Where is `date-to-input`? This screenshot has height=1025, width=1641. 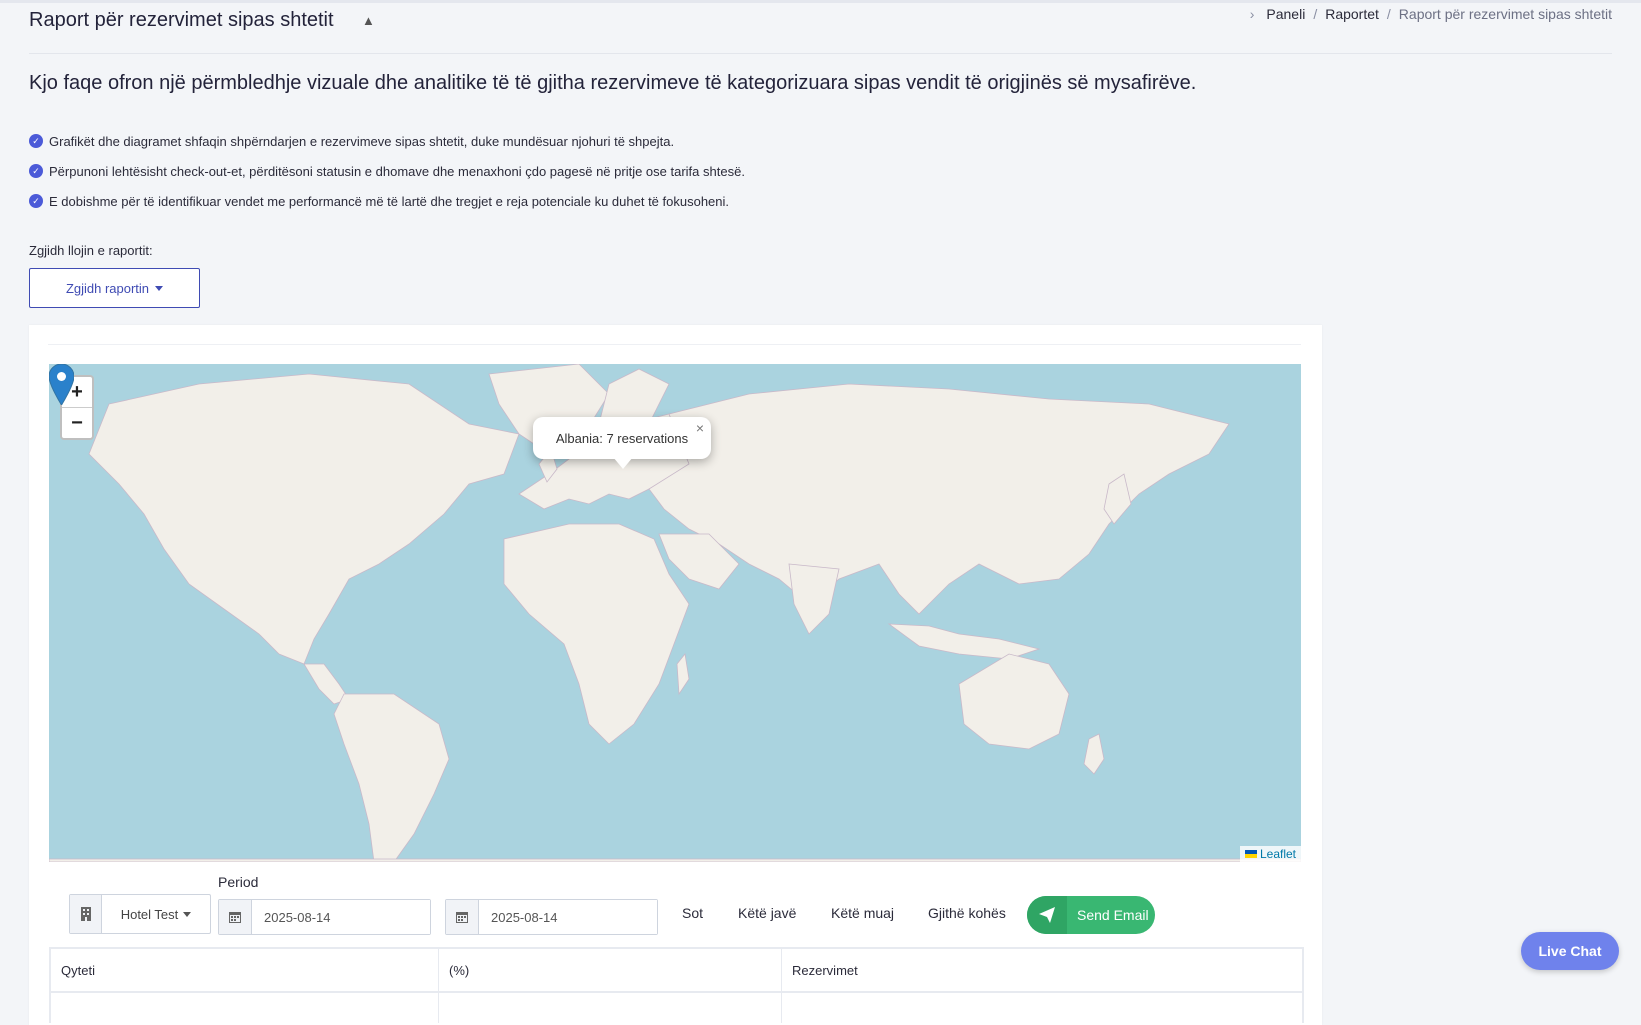 date-to-input is located at coordinates (568, 917).